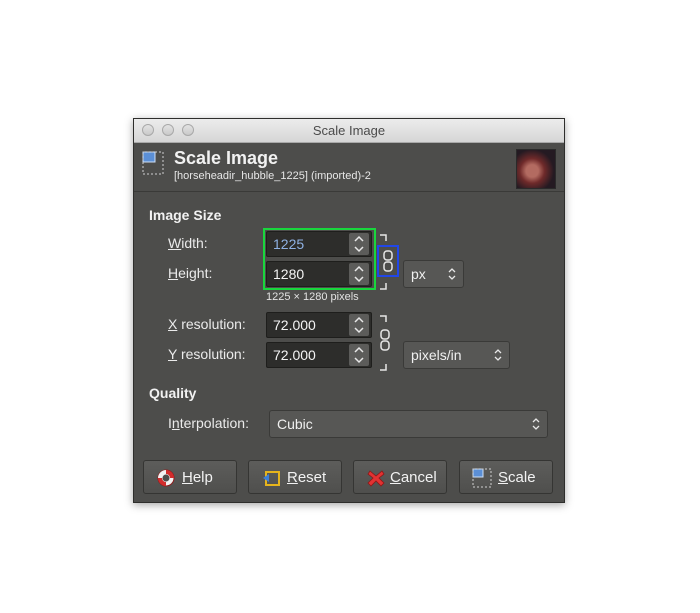  Describe the element at coordinates (312, 297) in the screenshot. I see `pixels-summary: 1225 × 1280 pixels` at that location.